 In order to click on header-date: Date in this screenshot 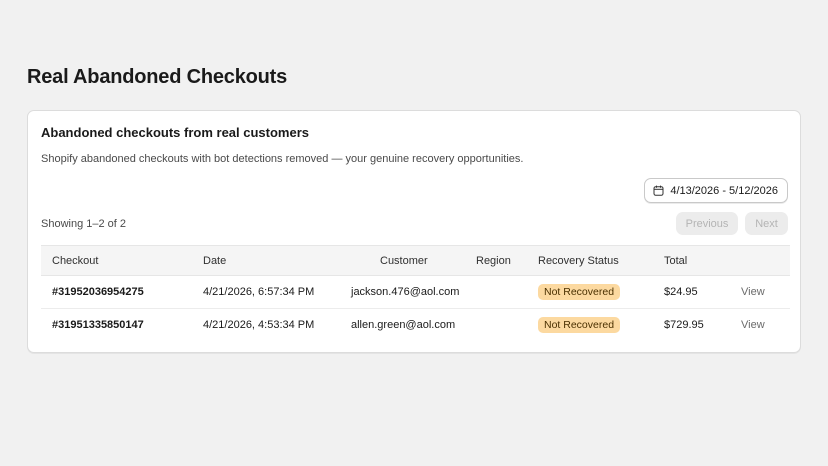, I will do `click(215, 261)`.